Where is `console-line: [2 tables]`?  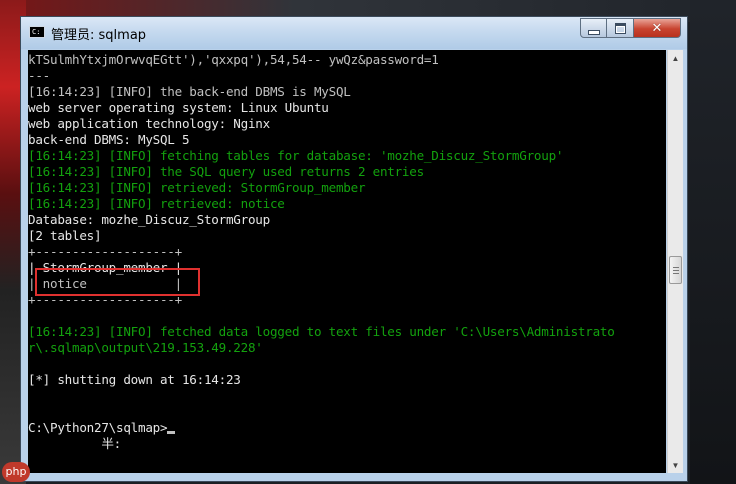 console-line: [2 tables] is located at coordinates (321, 236).